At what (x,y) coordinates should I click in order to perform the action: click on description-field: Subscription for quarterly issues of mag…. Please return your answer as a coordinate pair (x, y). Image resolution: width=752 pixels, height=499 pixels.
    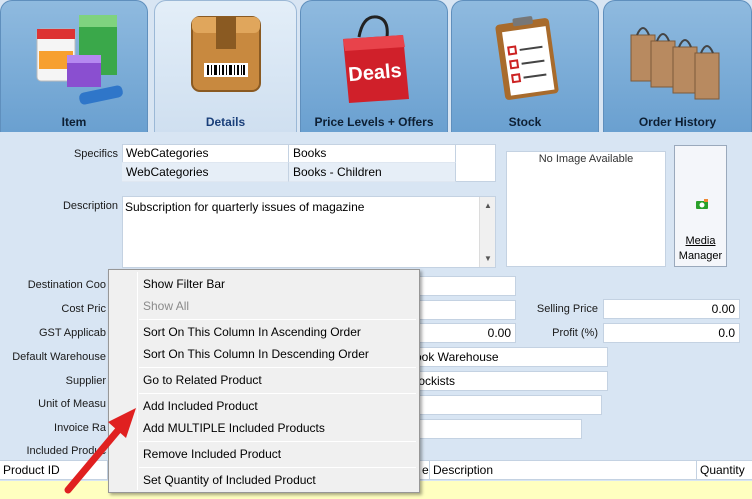
    Looking at the image, I should click on (309, 232).